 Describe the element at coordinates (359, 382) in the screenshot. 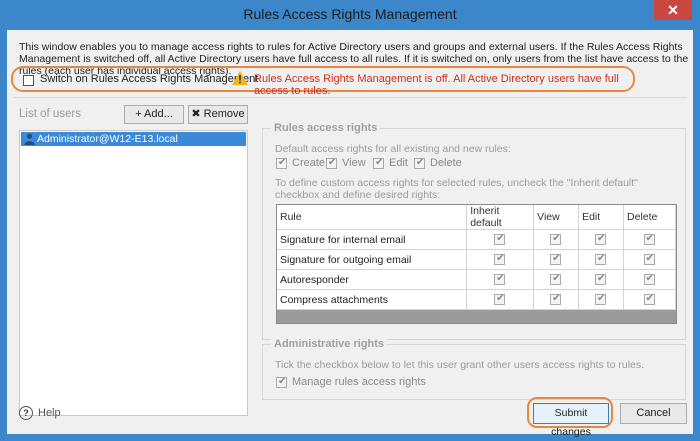

I see `manage-rights-label: Manage rules access rights` at that location.